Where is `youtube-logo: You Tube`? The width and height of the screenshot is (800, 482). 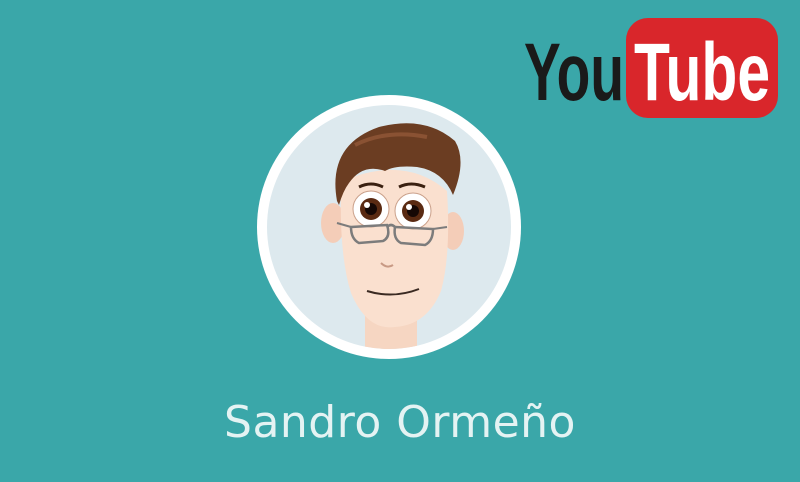 youtube-logo: You Tube is located at coordinates (652, 67).